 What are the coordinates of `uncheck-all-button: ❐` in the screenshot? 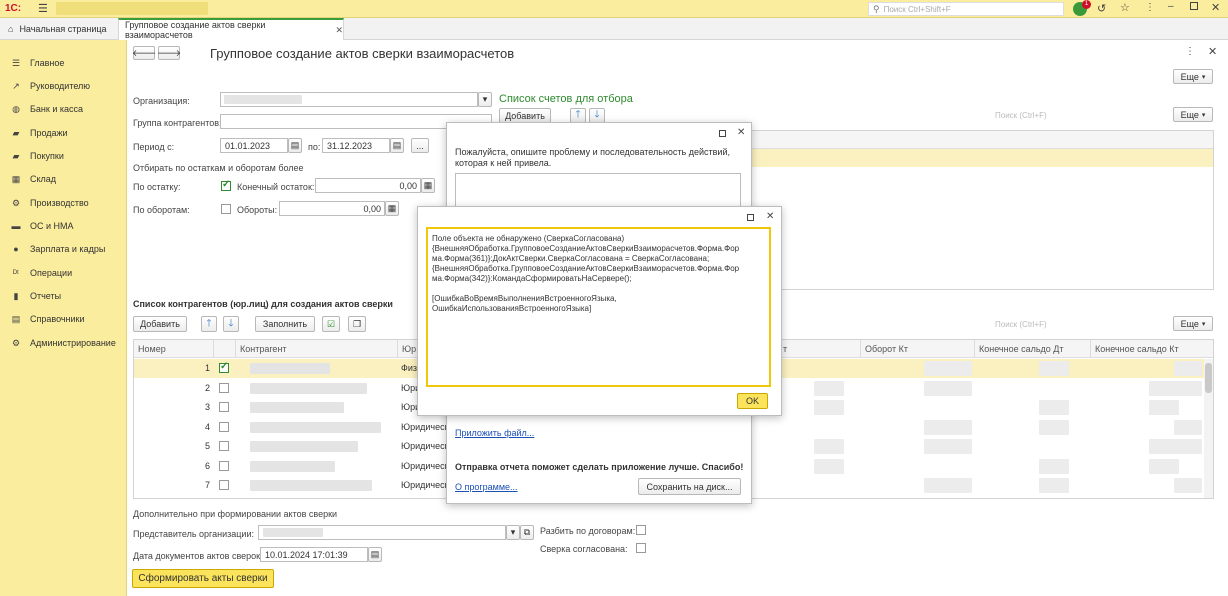 It's located at (357, 324).